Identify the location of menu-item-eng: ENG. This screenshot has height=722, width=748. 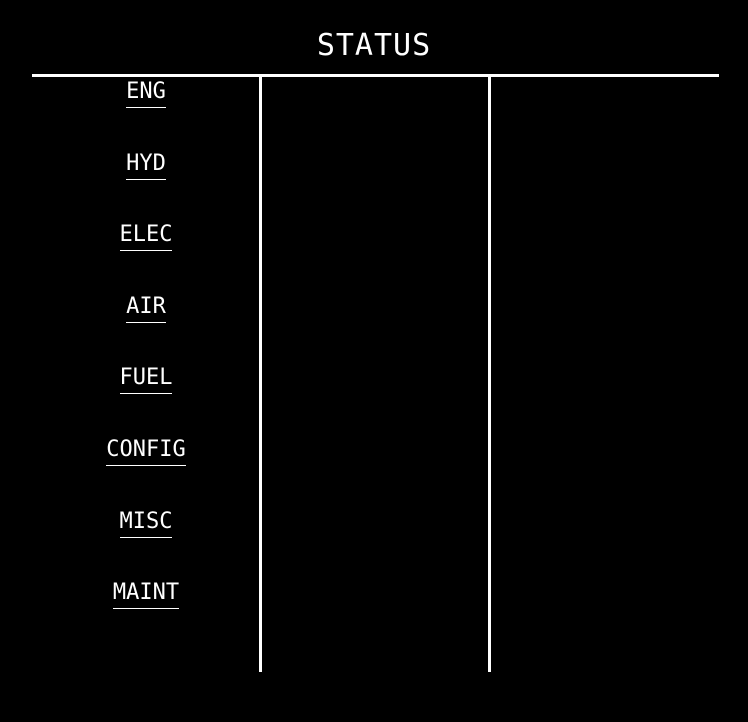
(146, 115).